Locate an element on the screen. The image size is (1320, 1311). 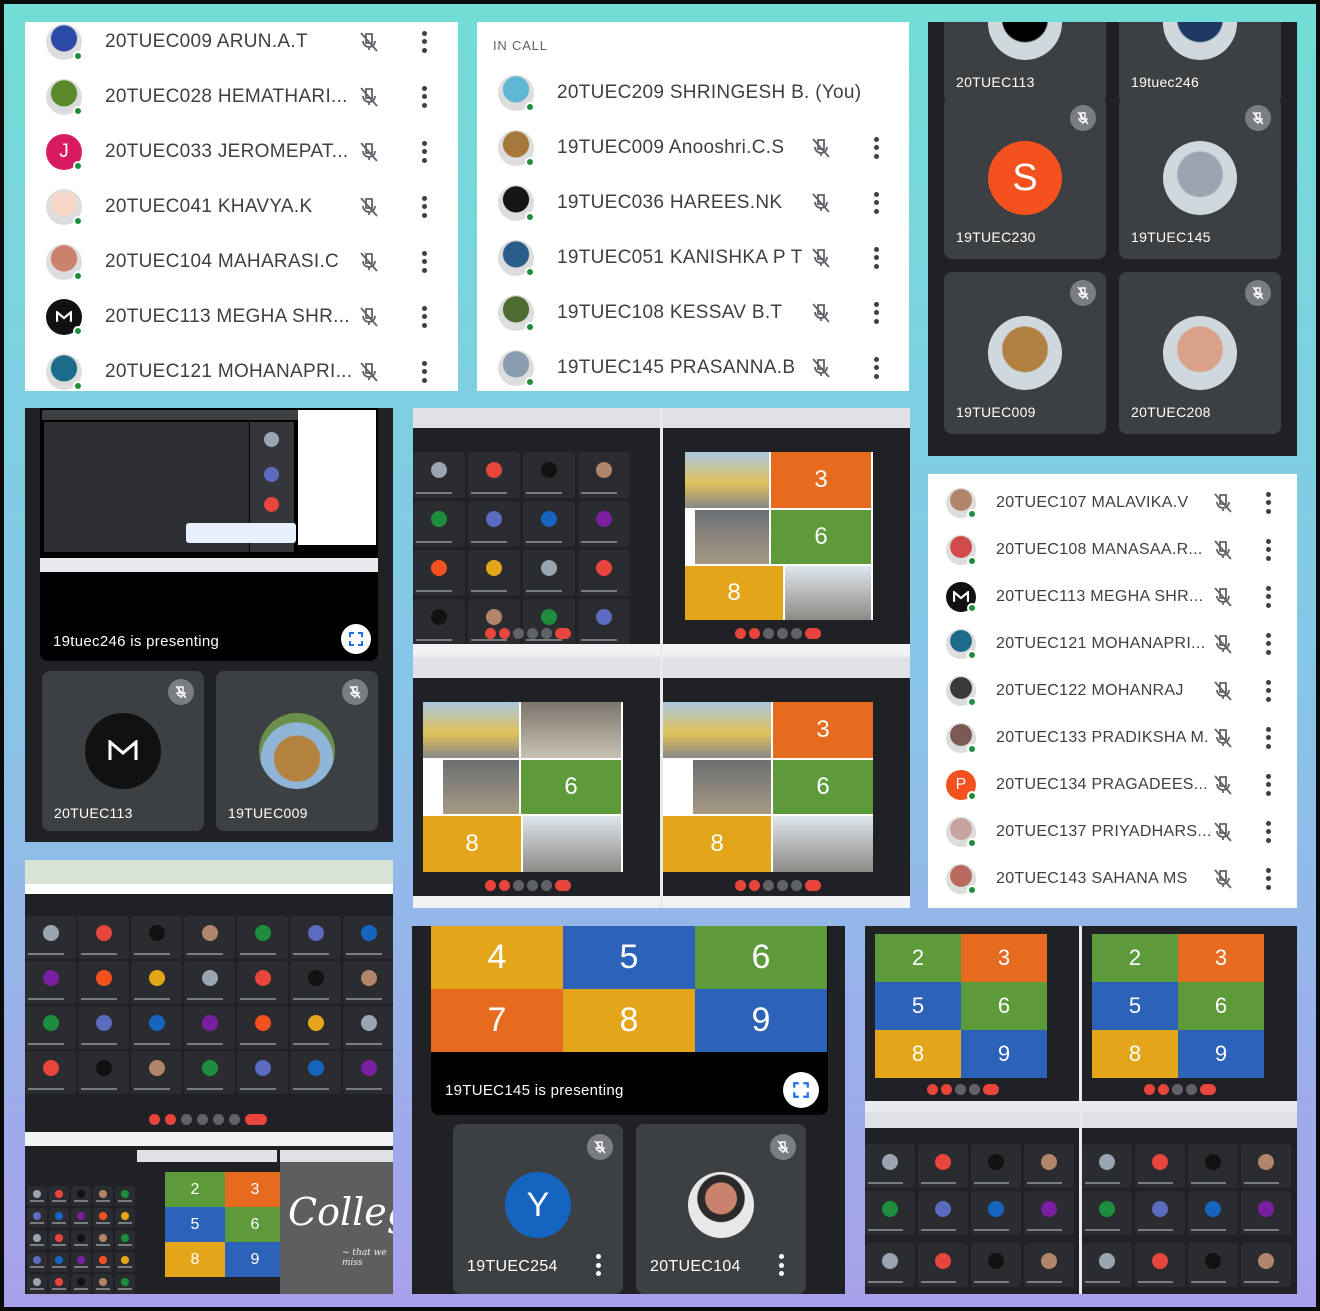
avatar-letter: J is located at coordinates (64, 151).